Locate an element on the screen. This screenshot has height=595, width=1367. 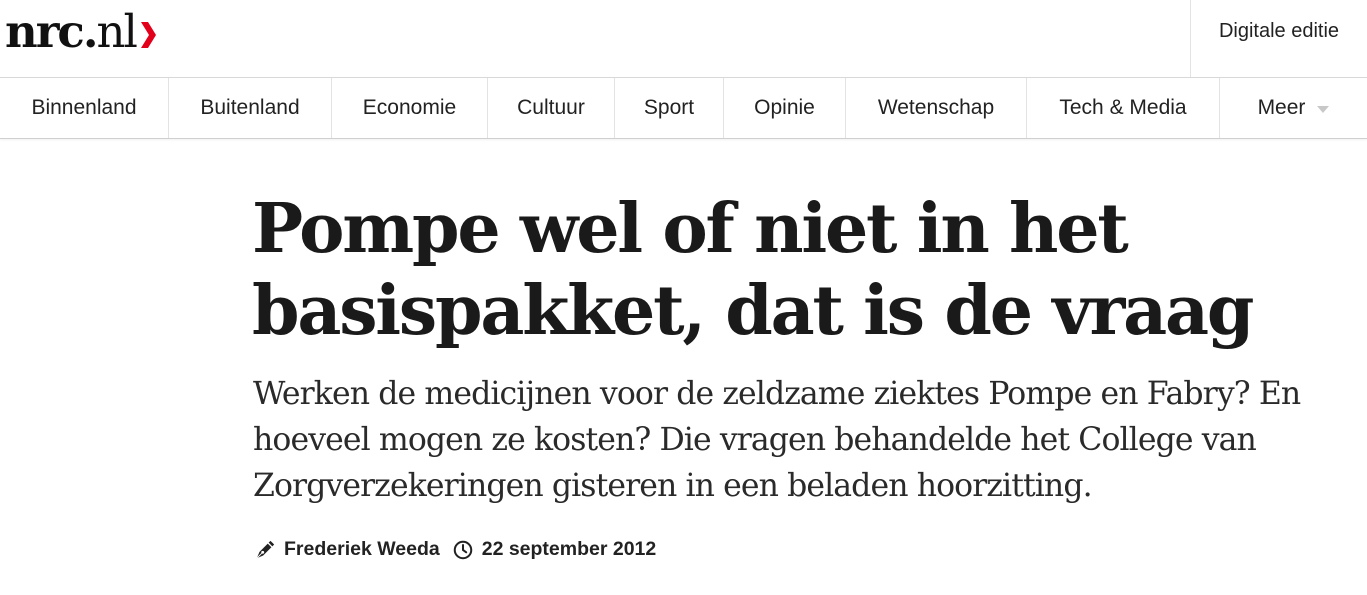
site-logo: nrc. nl is located at coordinates (81, 32).